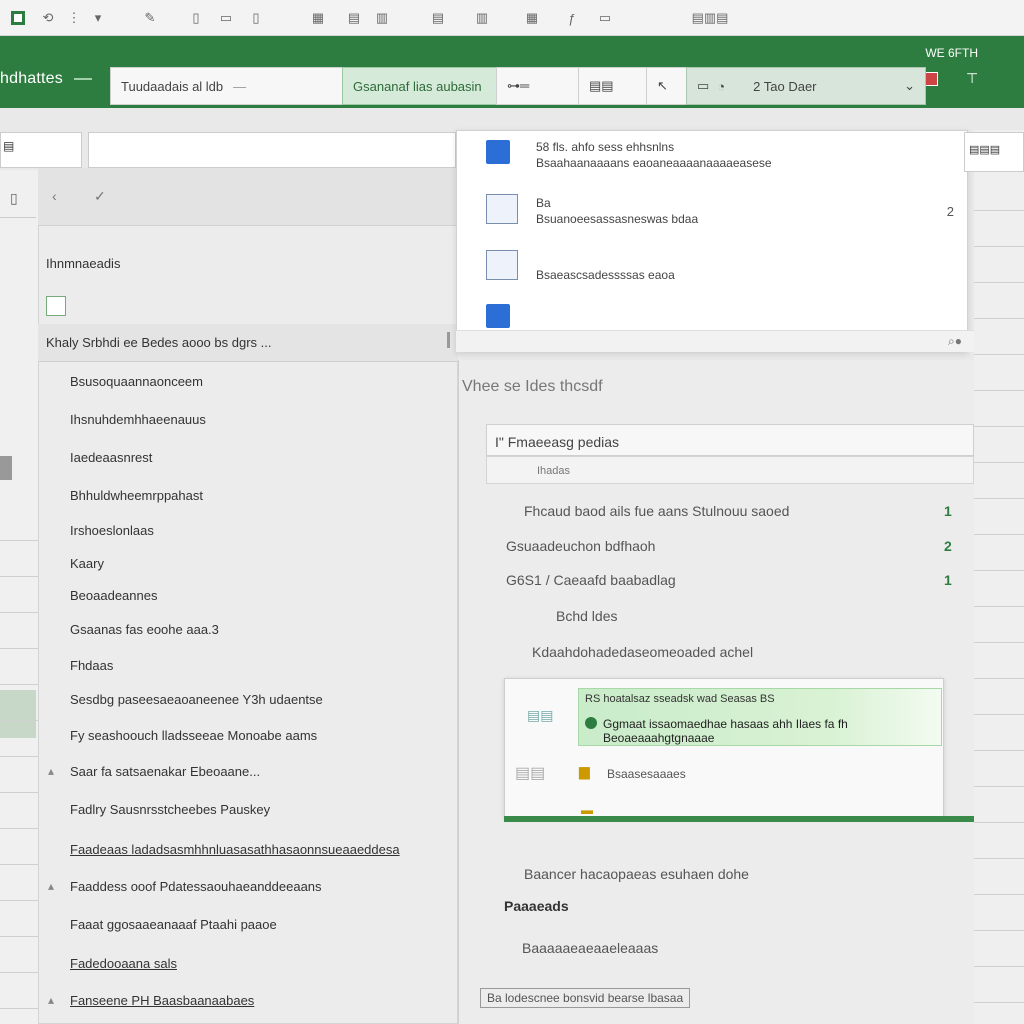  What do you see at coordinates (532, 18) in the screenshot?
I see `columns-icon: ▦` at bounding box center [532, 18].